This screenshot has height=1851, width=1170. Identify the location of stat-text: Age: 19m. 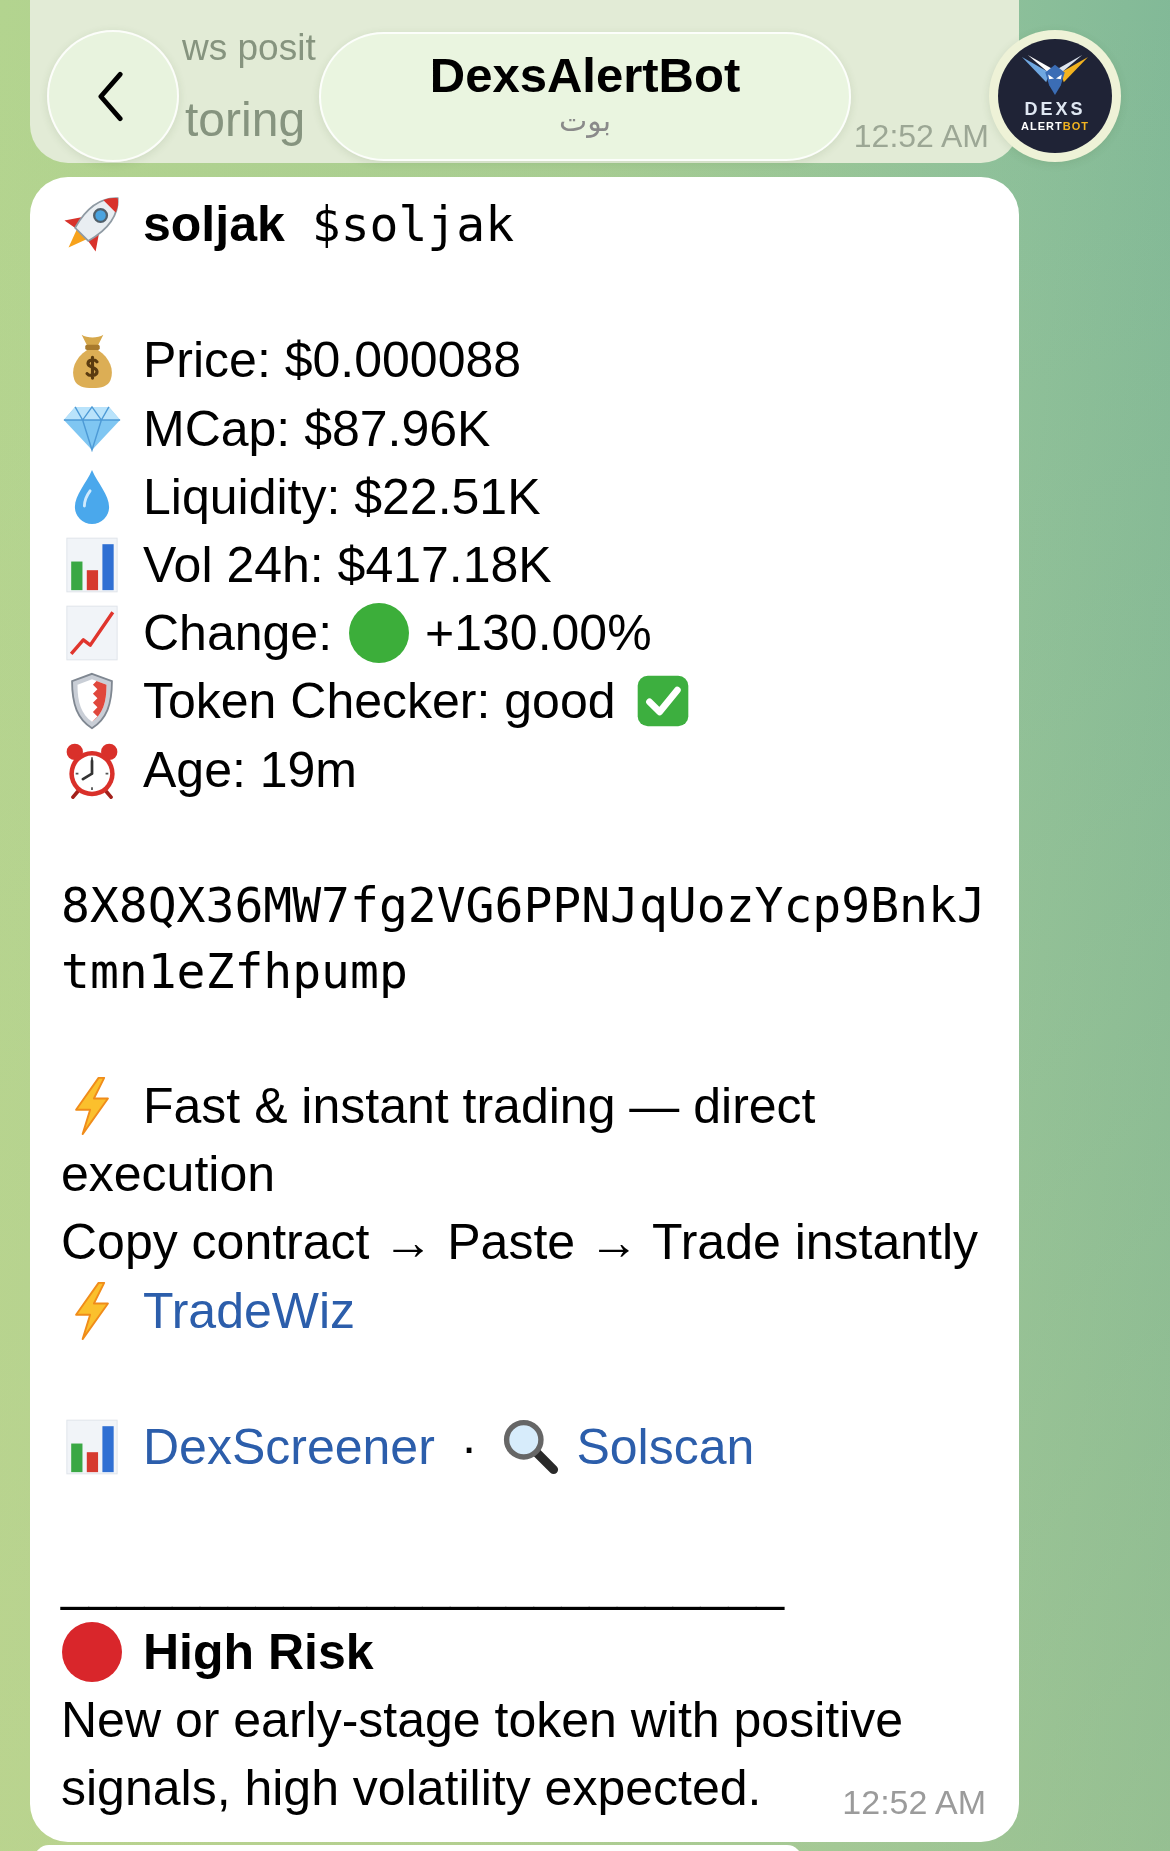
(250, 770).